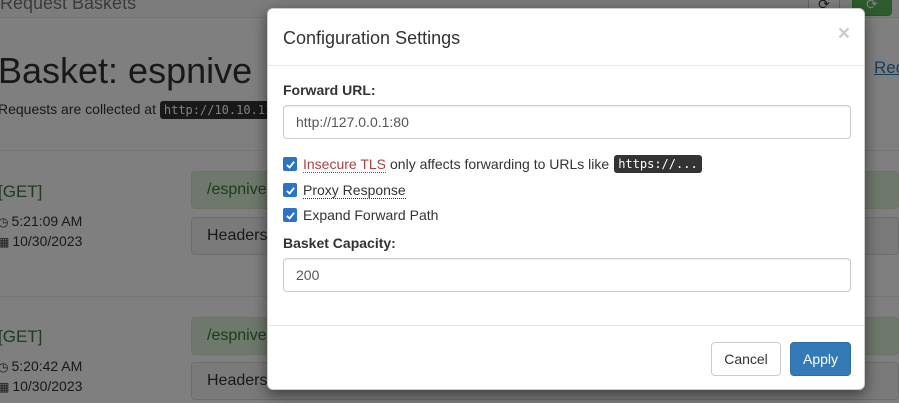 The image size is (899, 403). I want to click on modal-footer: Cancel Apply, so click(566, 357).